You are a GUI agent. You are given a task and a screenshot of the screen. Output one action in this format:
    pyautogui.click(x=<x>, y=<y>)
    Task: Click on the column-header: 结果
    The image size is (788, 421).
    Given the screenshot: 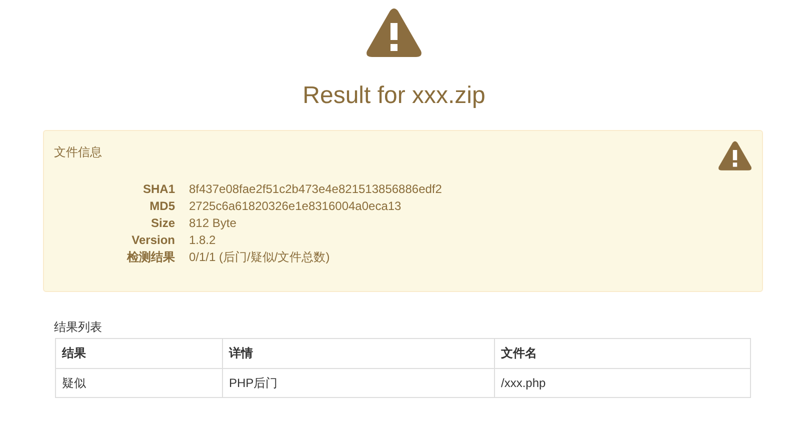 What is the action you would take?
    pyautogui.click(x=139, y=353)
    